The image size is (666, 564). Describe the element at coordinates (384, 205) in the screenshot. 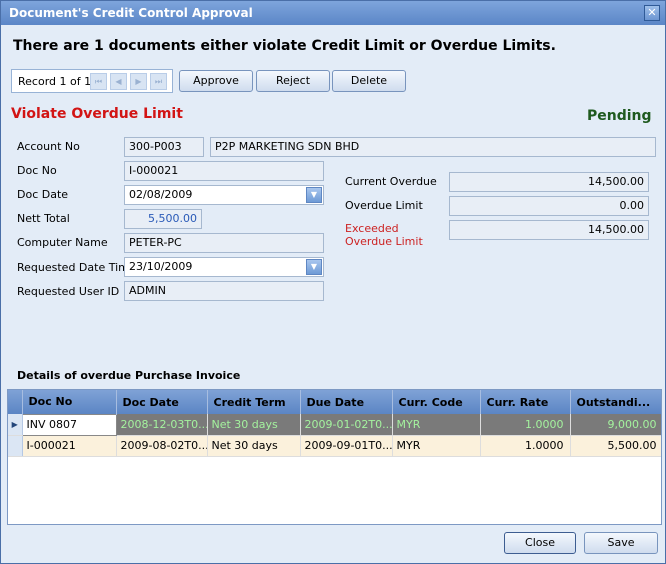

I see `overdue-limit-label: Overdue Limit` at that location.